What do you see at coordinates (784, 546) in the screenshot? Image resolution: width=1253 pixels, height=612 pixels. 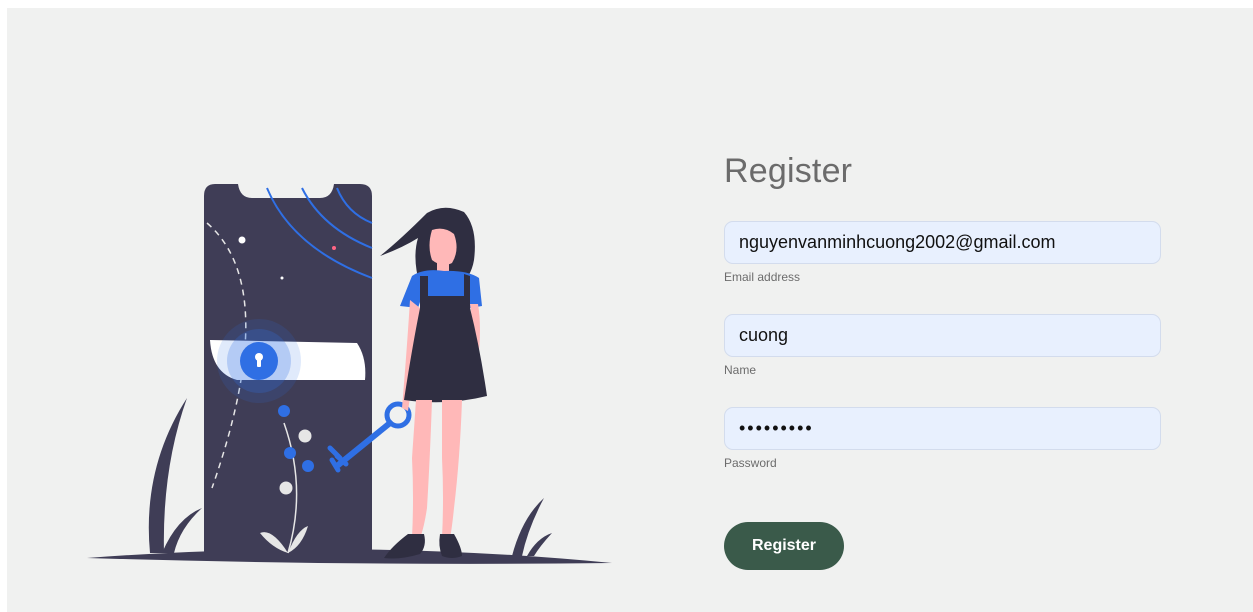 I see `register-button: Register` at bounding box center [784, 546].